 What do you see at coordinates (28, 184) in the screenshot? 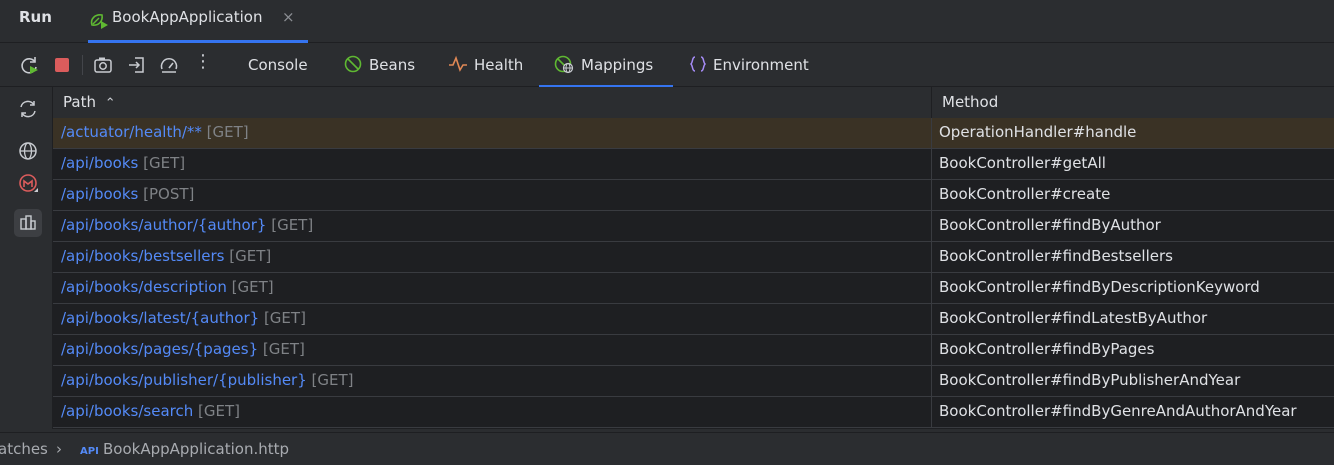
I see `micrometer-icon` at bounding box center [28, 184].